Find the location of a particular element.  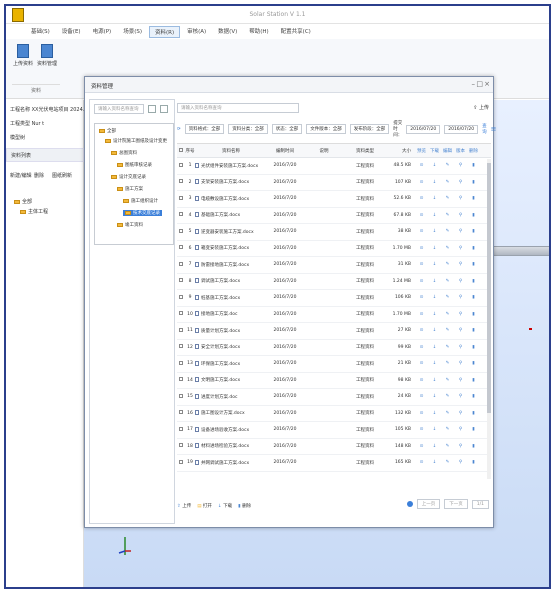

menu-item: 配置共享(C) is located at coordinates (296, 32).